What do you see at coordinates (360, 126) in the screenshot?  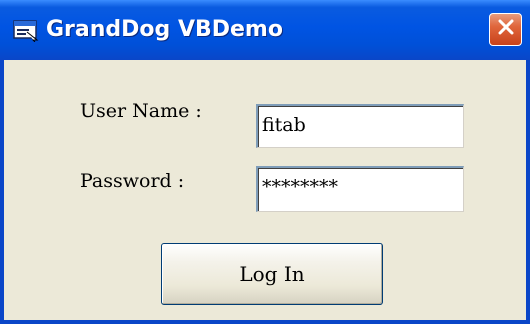 I see `username-field: fitab` at bounding box center [360, 126].